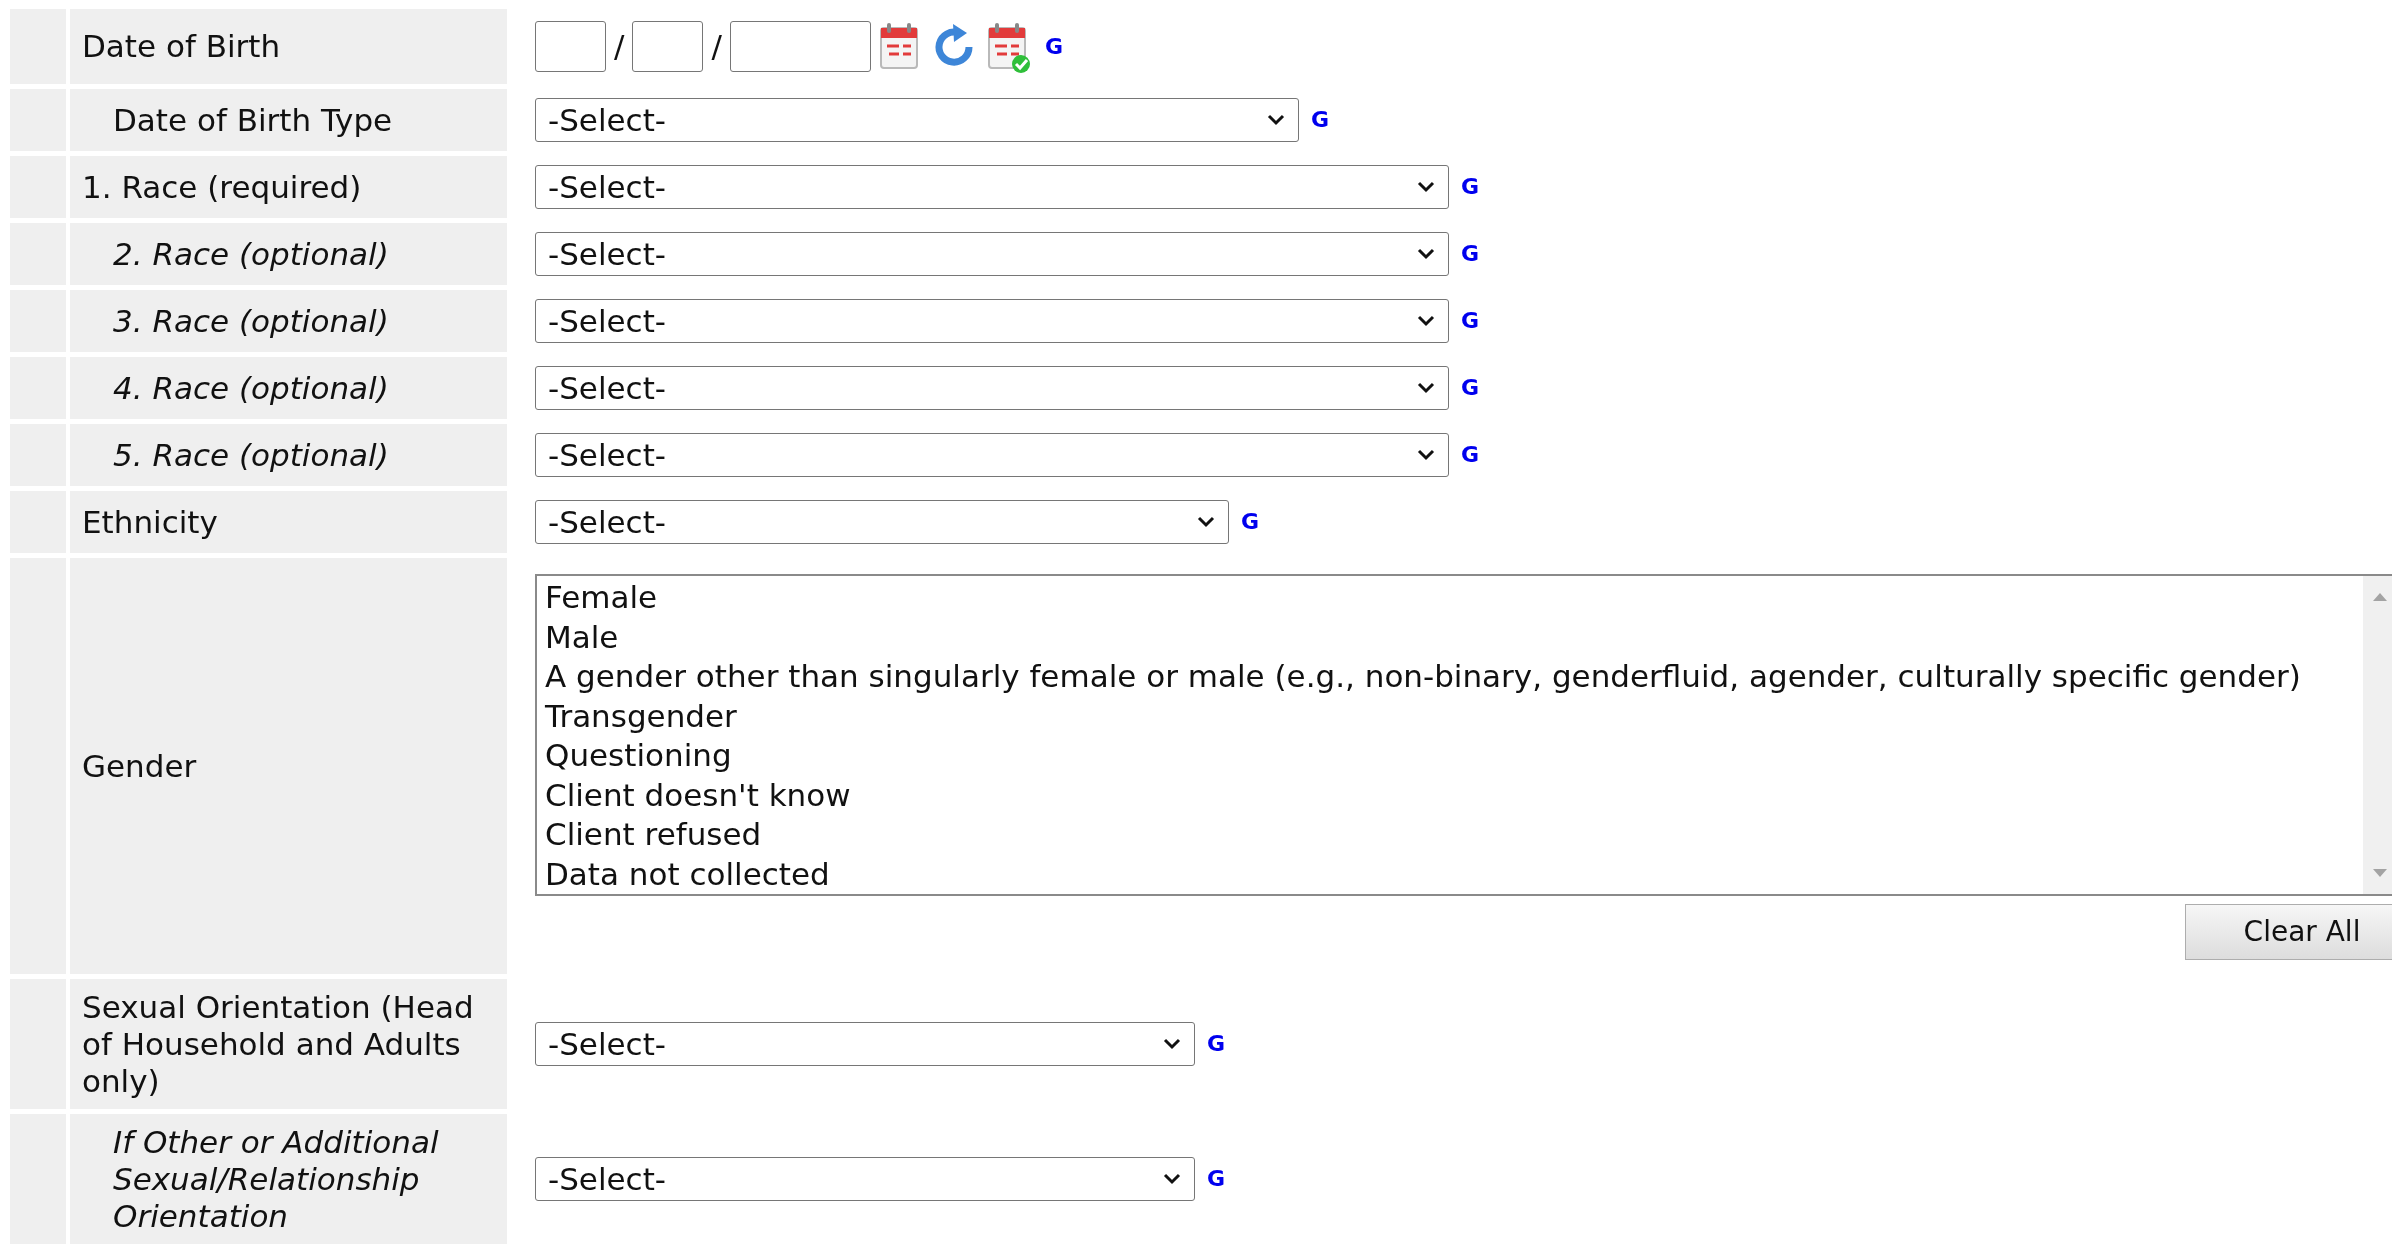 The image size is (2392, 1246). Describe the element at coordinates (1454, 756) in the screenshot. I see `list-option: Questioning` at that location.